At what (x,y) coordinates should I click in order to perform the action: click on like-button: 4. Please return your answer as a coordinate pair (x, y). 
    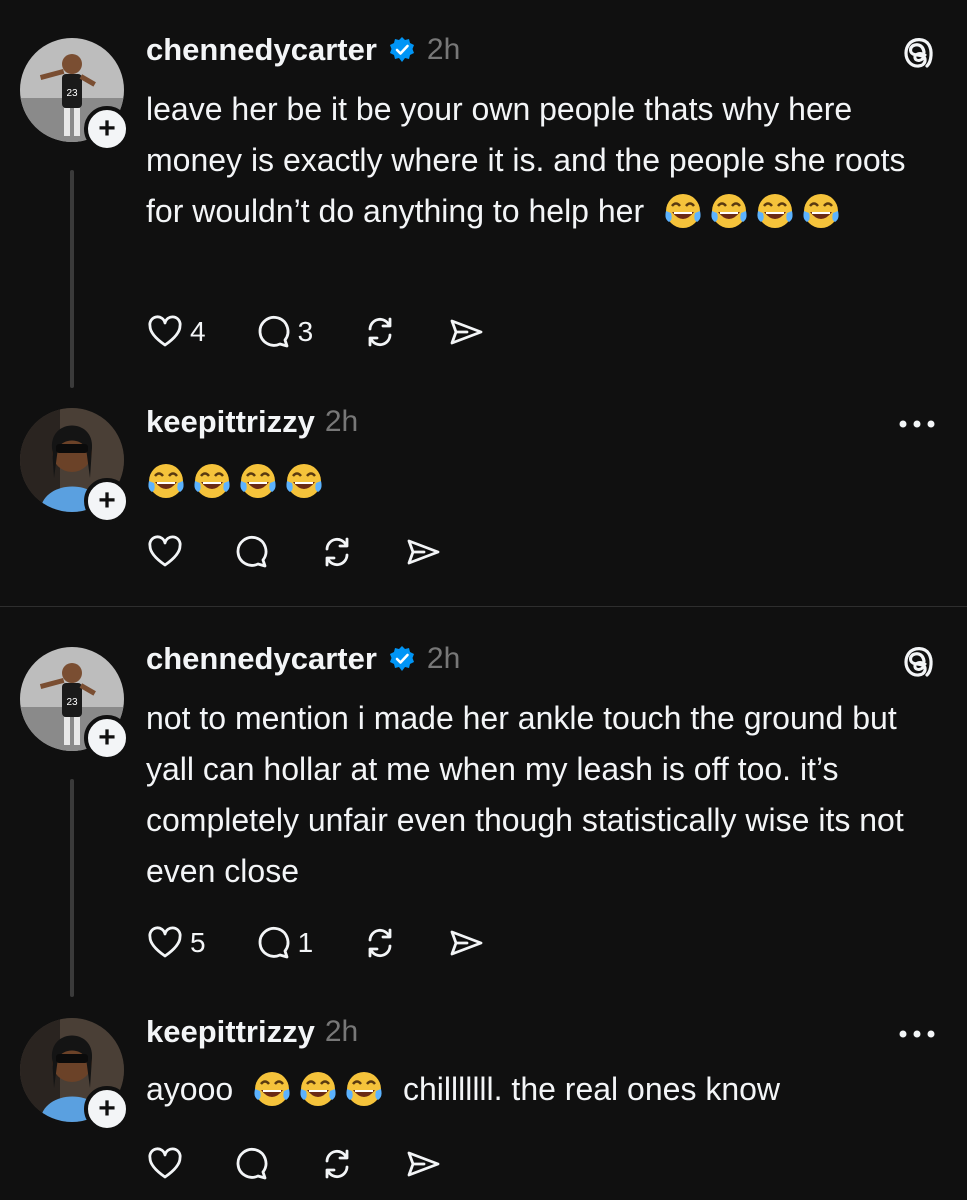
    Looking at the image, I should click on (176, 332).